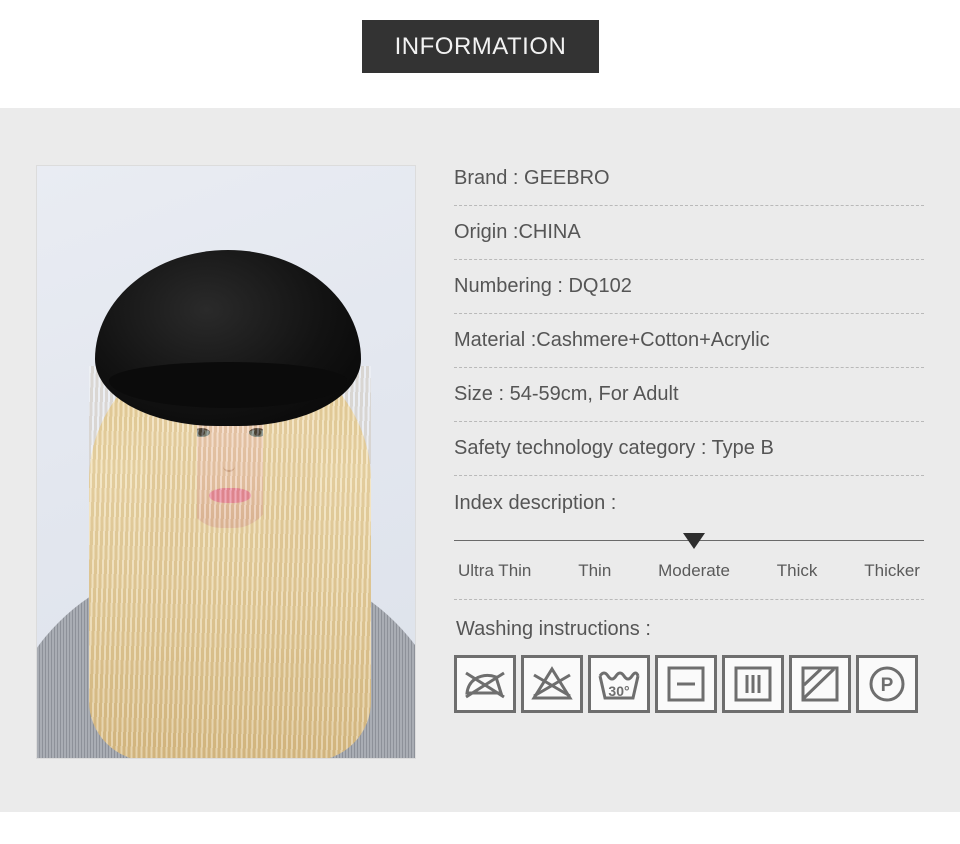  I want to click on information-banner-label: INFORMATION, so click(480, 46).